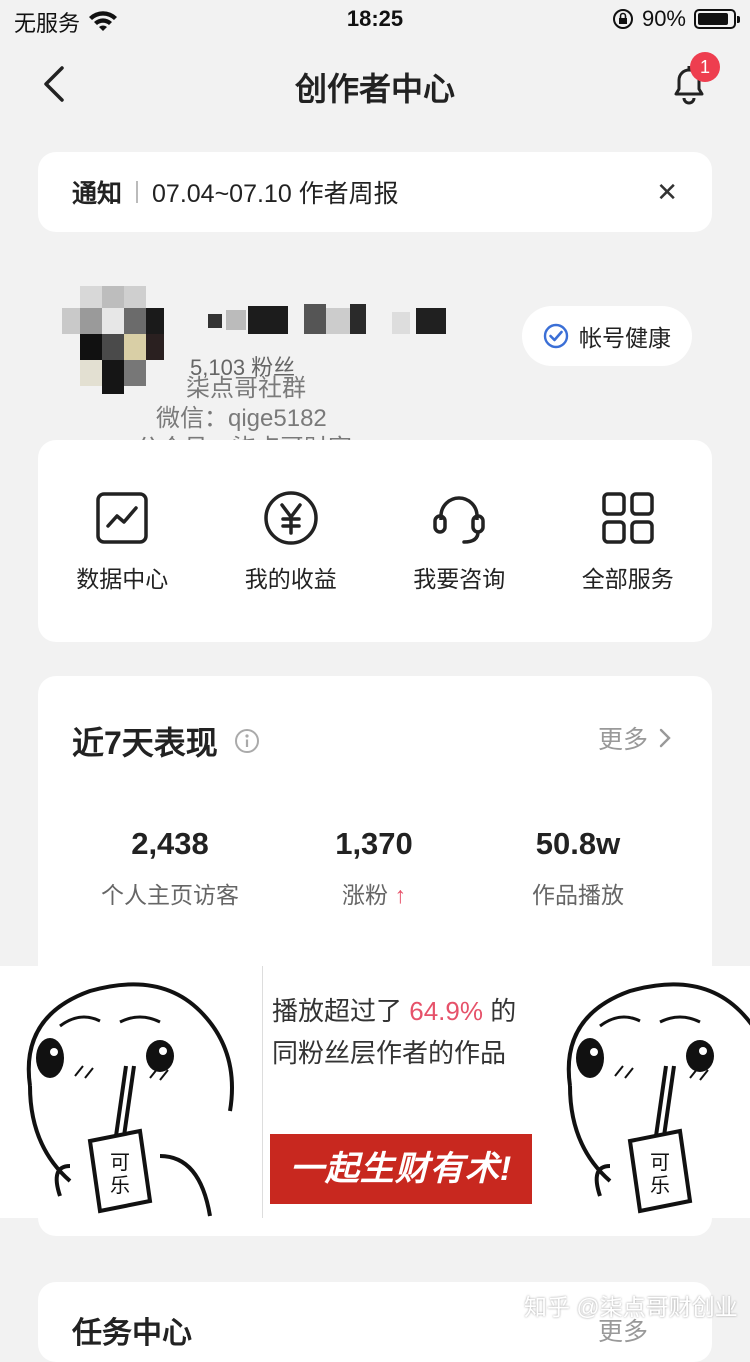  Describe the element at coordinates (667, 192) in the screenshot. I see `close-icon: ✕` at that location.